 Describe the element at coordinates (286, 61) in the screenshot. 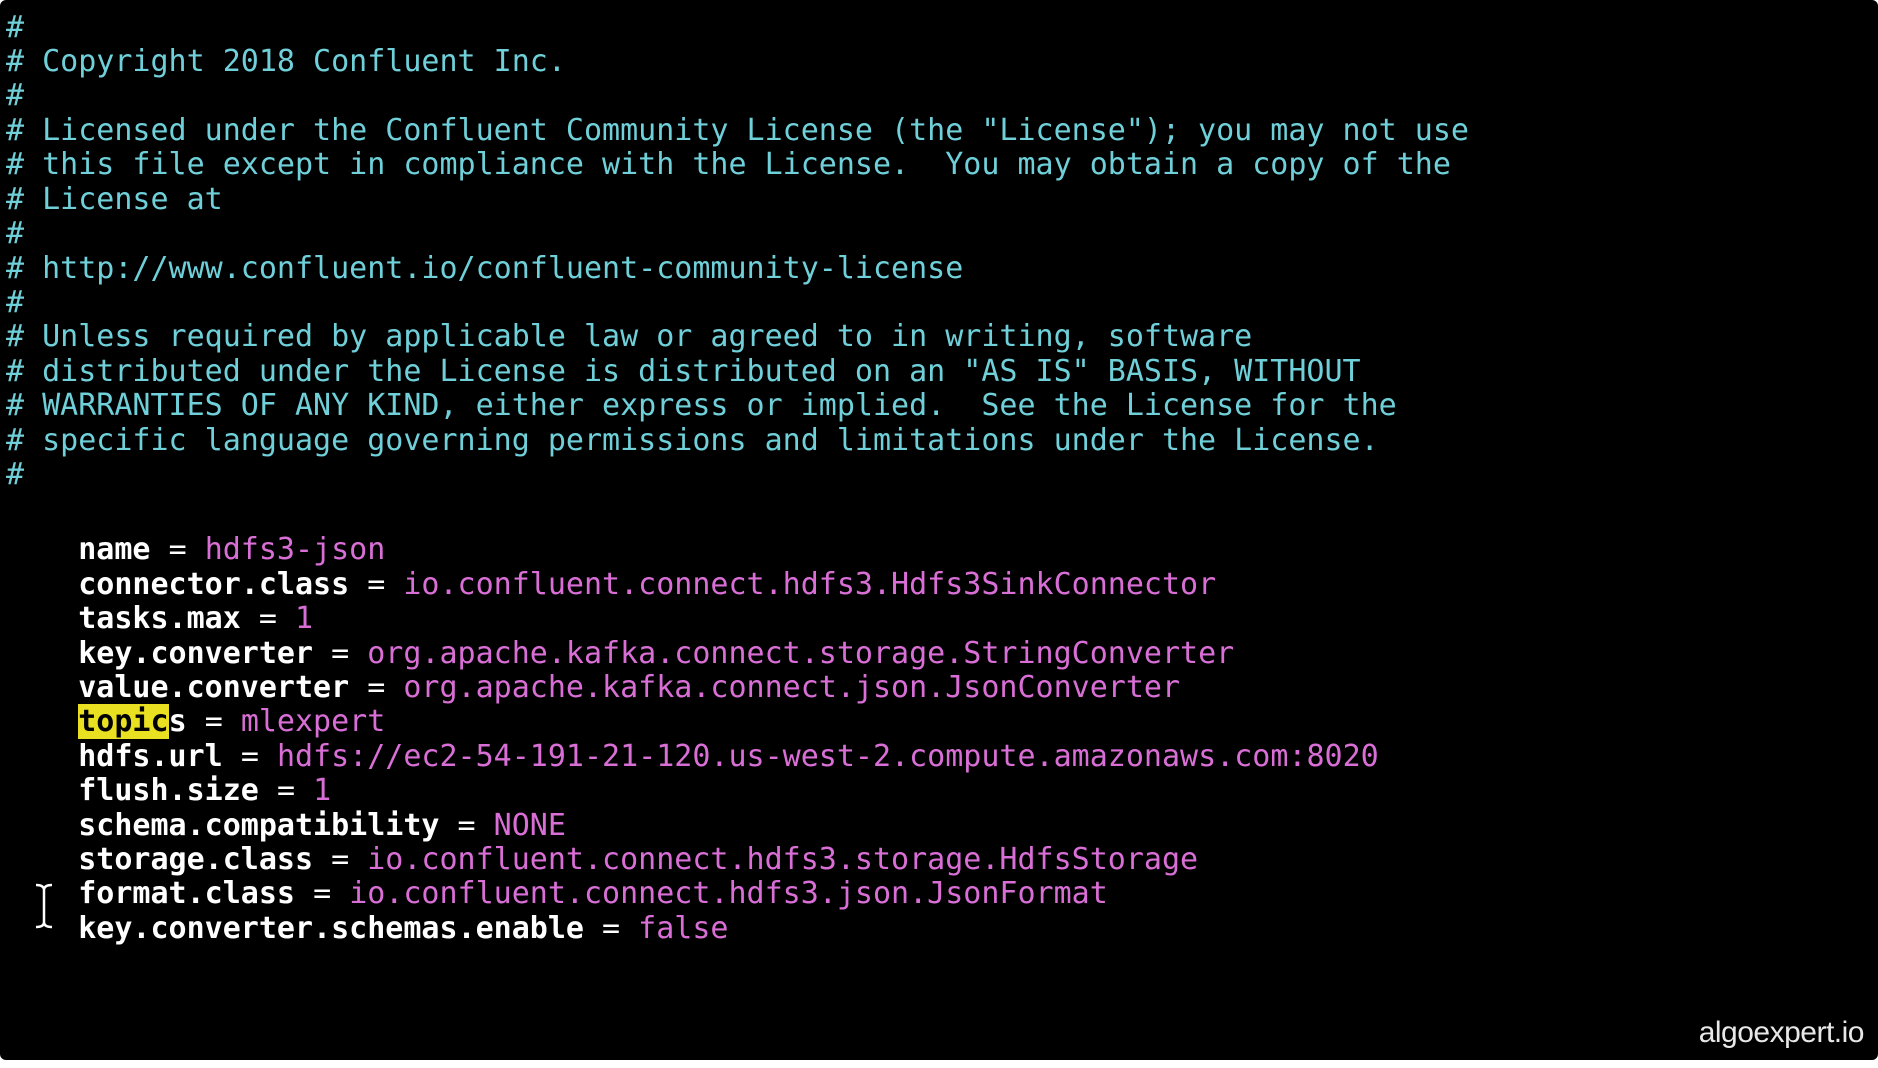

I see `comment-line: # Copyright 2018 Confluent Inc.` at that location.